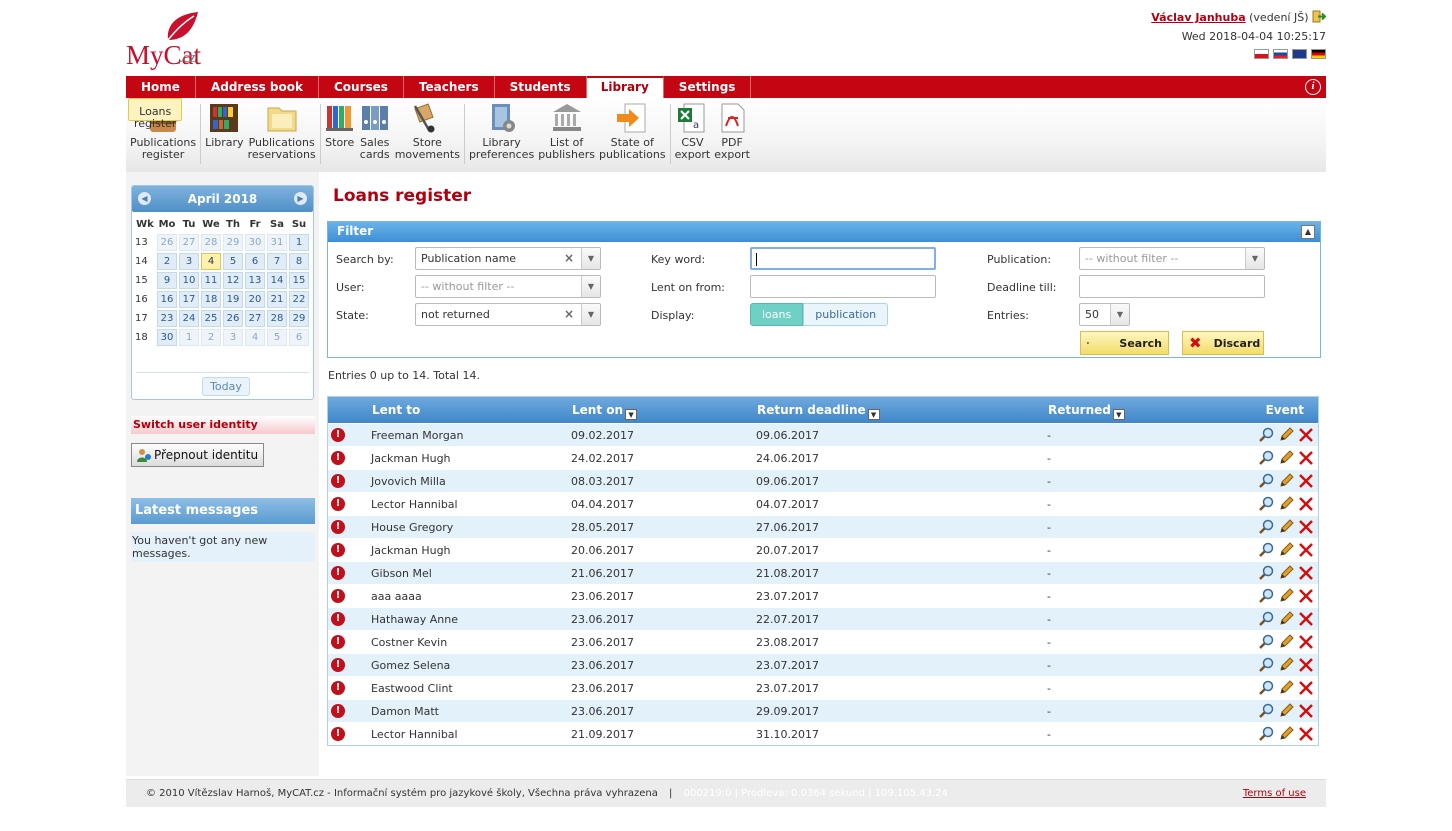 Image resolution: width=1452 pixels, height=831 pixels. Describe the element at coordinates (375, 132) in the screenshot. I see `toolbar-sales-cards: Sales cards` at that location.